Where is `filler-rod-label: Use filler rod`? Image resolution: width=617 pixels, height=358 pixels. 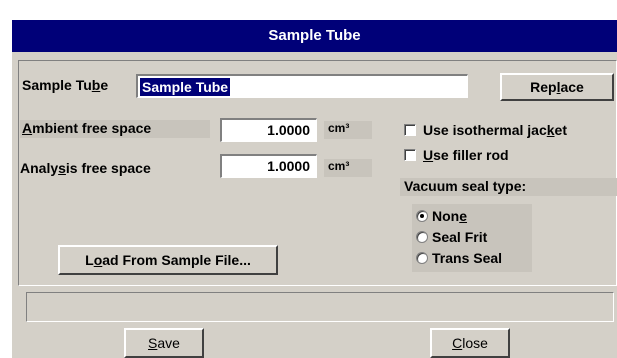 filler-rod-label: Use filler rod is located at coordinates (466, 155).